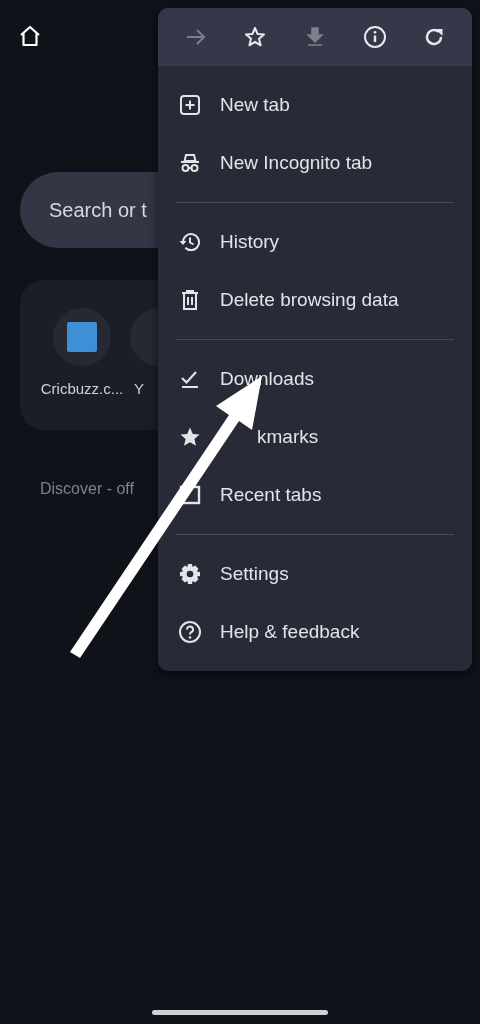 This screenshot has width=480, height=1024. I want to click on plus-icon, so click(190, 105).